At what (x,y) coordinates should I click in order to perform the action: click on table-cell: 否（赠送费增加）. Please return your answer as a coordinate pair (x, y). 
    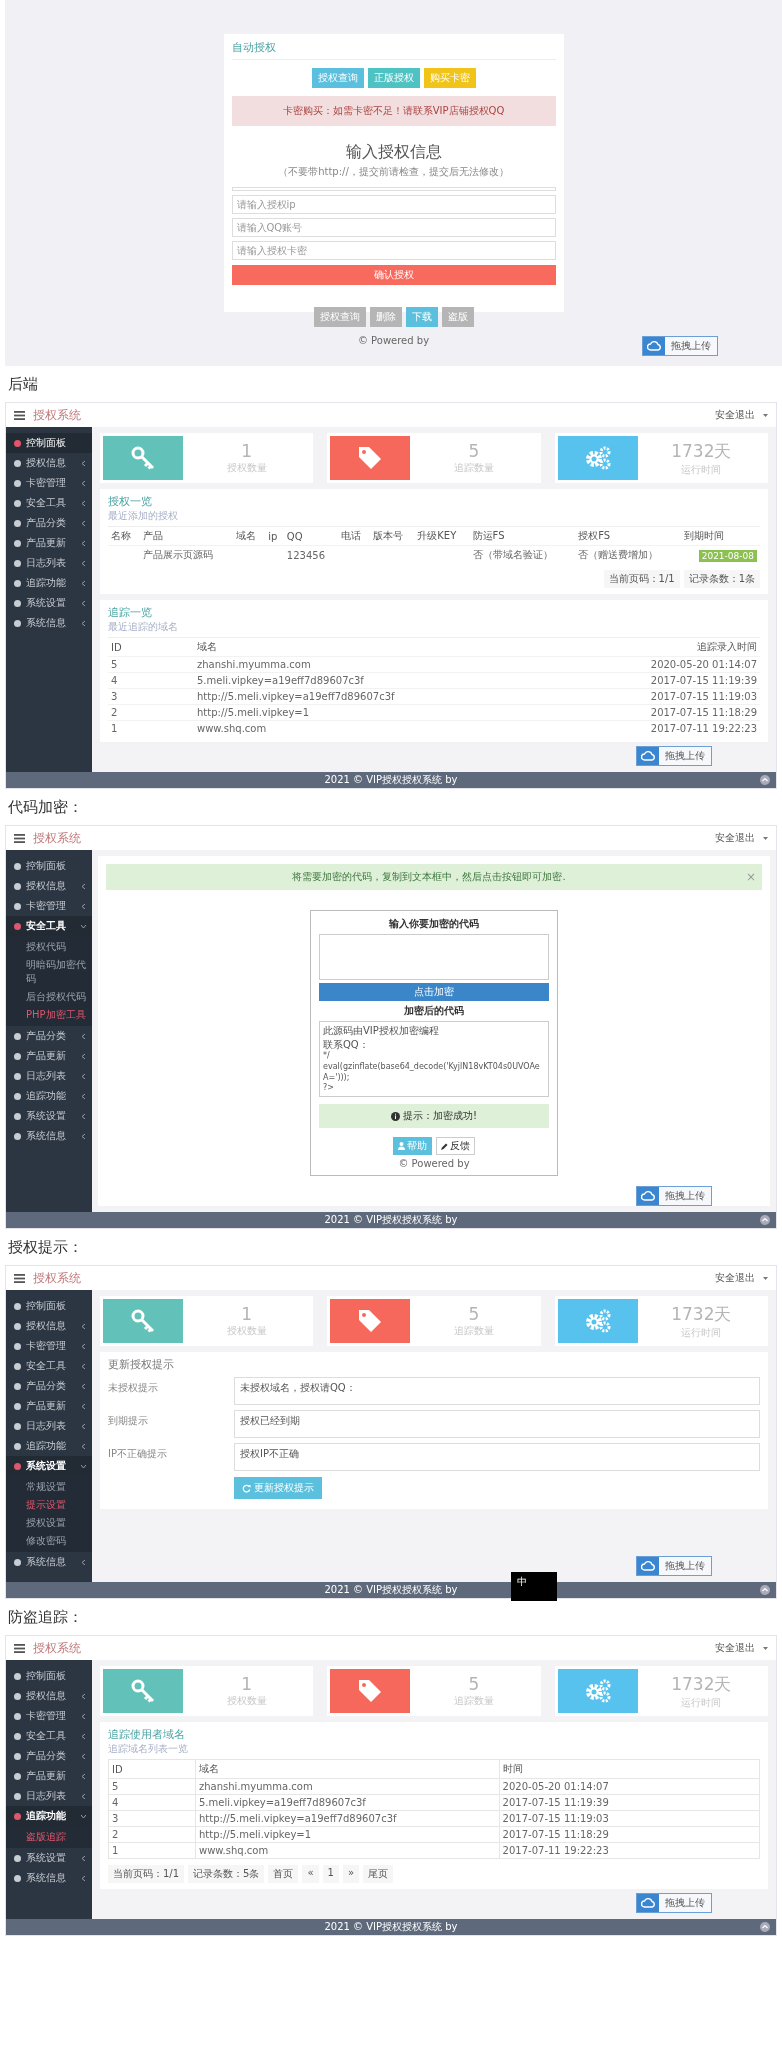
    Looking at the image, I should click on (618, 554).